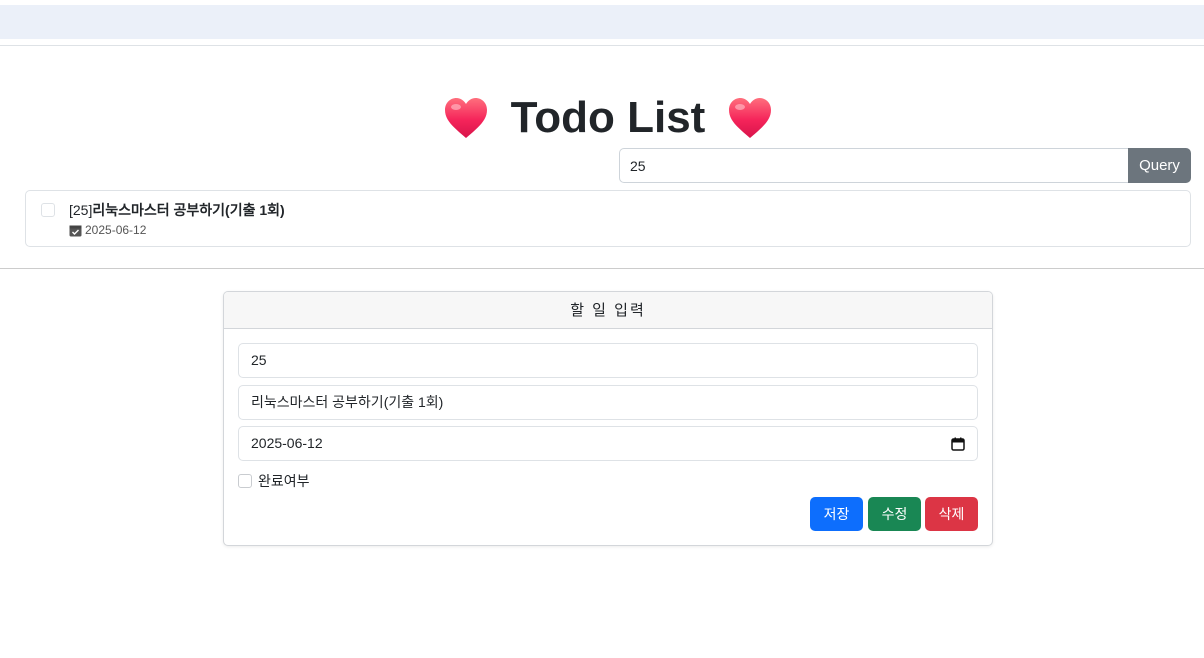 This screenshot has height=658, width=1204. I want to click on list-item: [25]리눅스마스터 공부하기(기출 1회) 2025-06-12, so click(608, 218).